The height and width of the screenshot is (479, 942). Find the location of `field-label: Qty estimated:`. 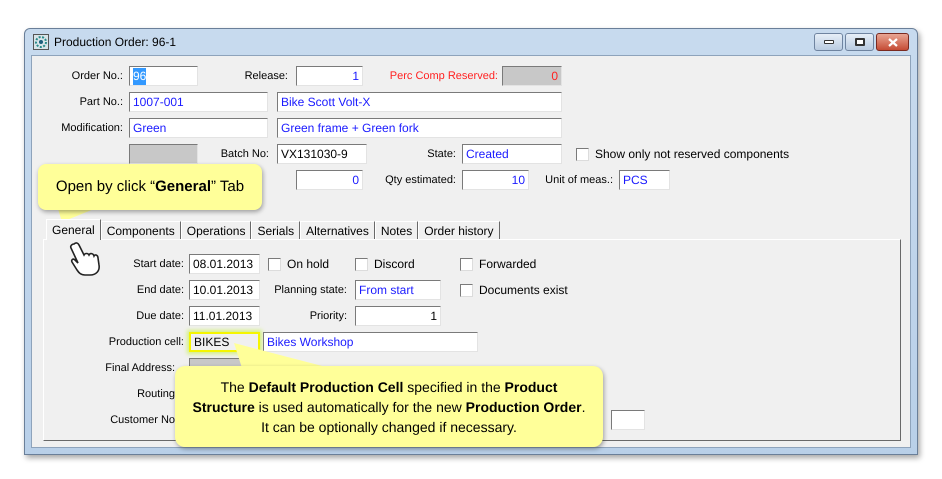

field-label: Qty estimated: is located at coordinates (420, 180).